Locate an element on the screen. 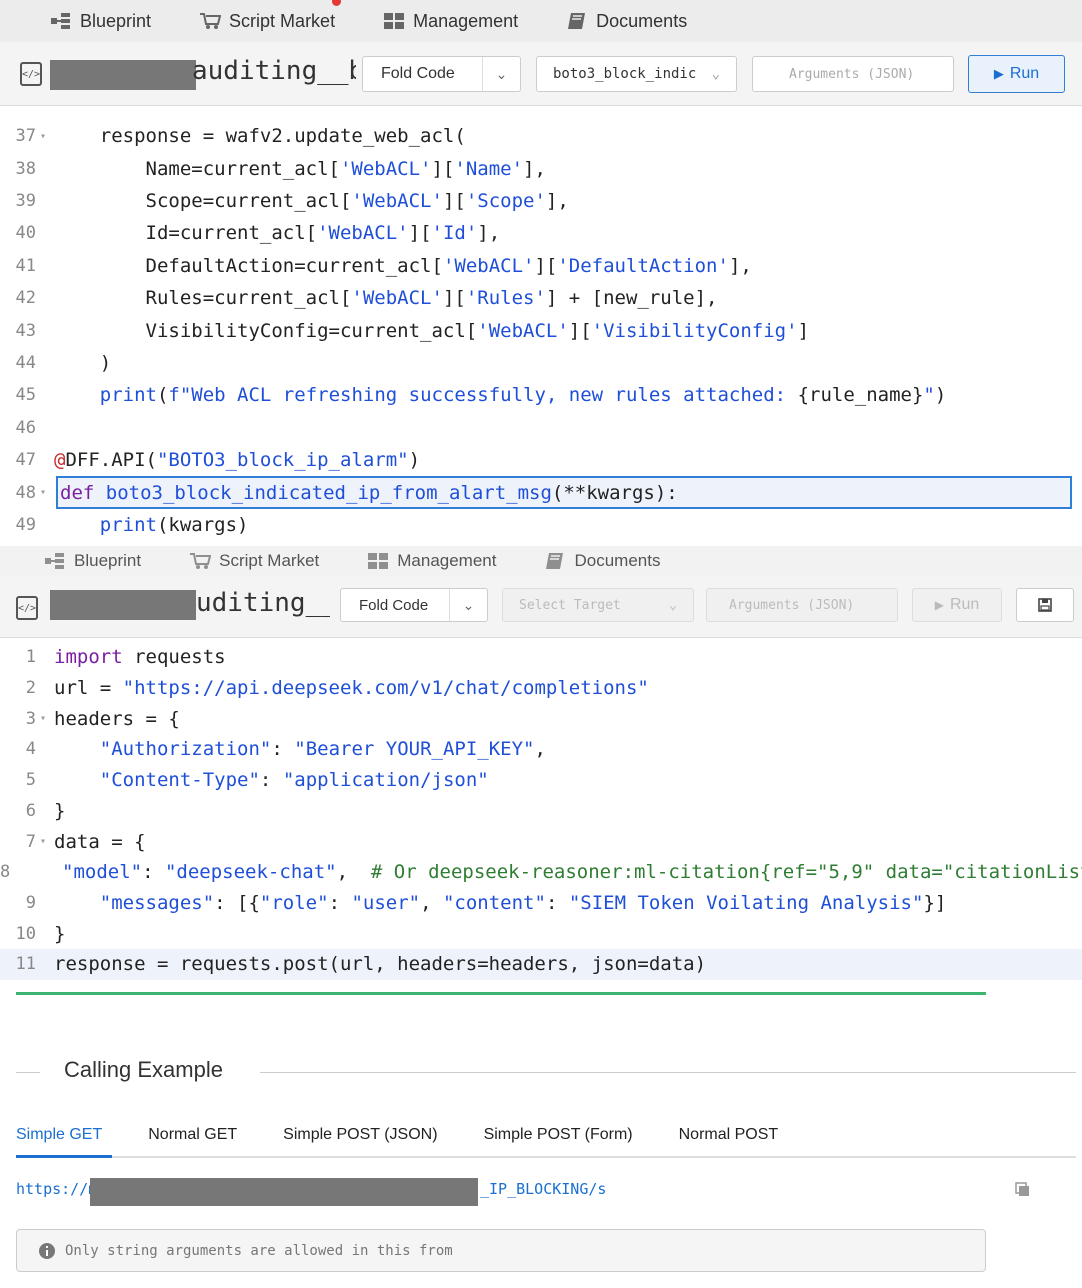 Image resolution: width=1082 pixels, height=1288 pixels. code-line: 44 ) is located at coordinates (541, 363).